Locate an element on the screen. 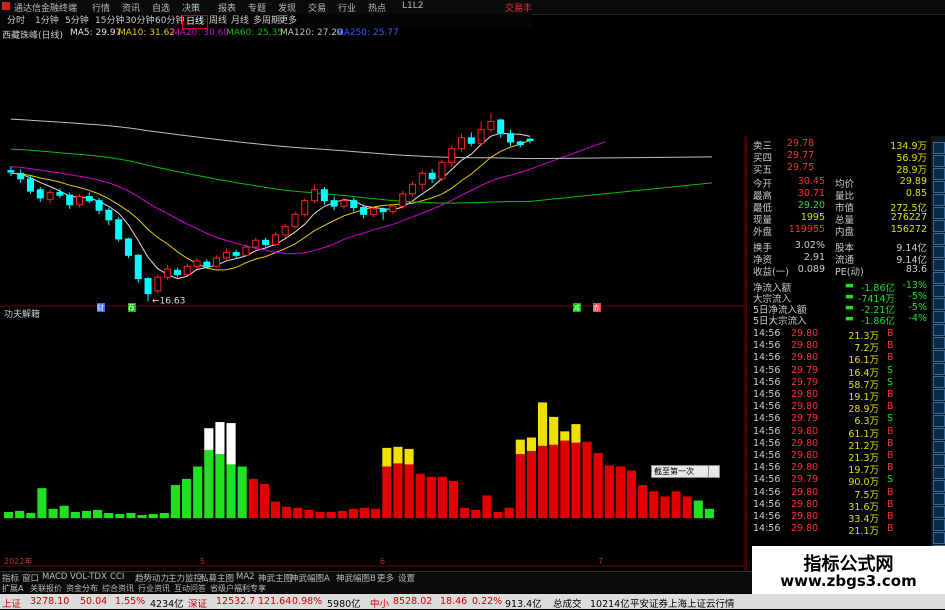  tick-row: 14:56 29.80 28.9万 B is located at coordinates (839, 408).